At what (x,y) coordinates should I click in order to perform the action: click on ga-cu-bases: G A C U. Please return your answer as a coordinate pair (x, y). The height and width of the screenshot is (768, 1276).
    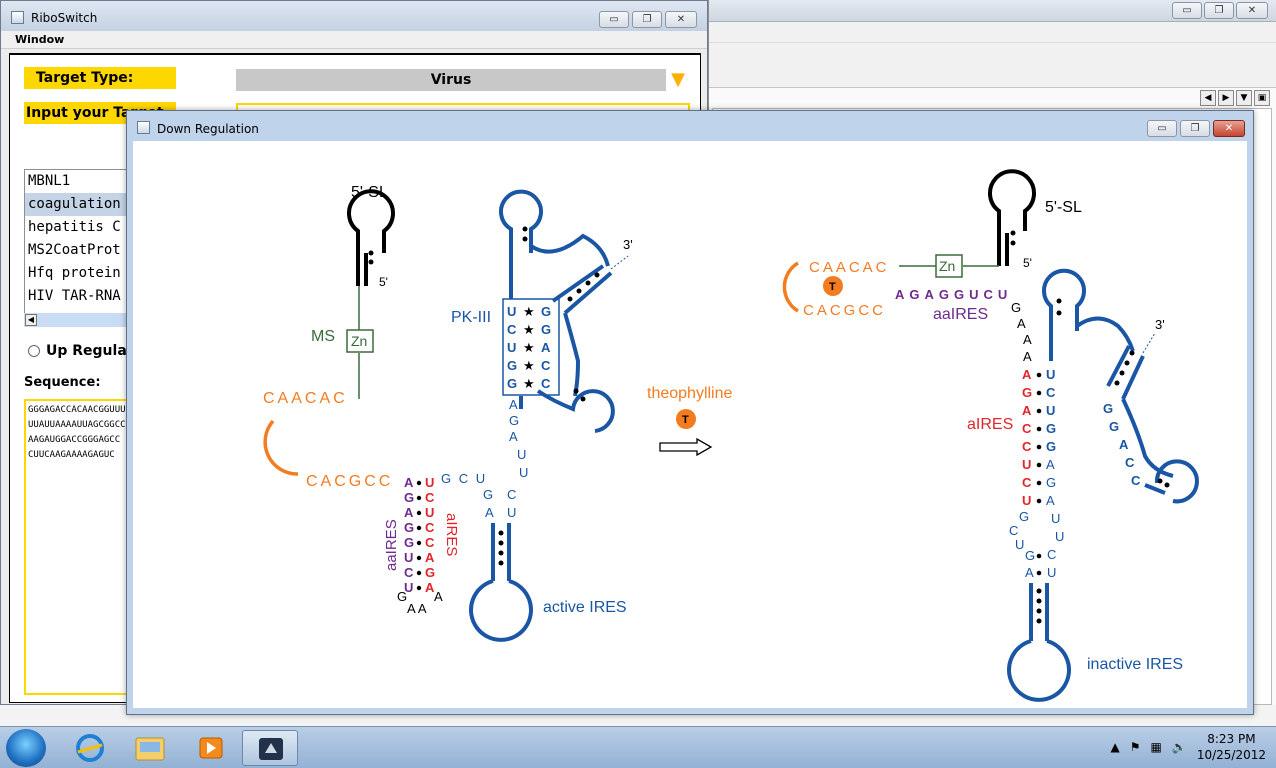
    Looking at the image, I should click on (499, 503).